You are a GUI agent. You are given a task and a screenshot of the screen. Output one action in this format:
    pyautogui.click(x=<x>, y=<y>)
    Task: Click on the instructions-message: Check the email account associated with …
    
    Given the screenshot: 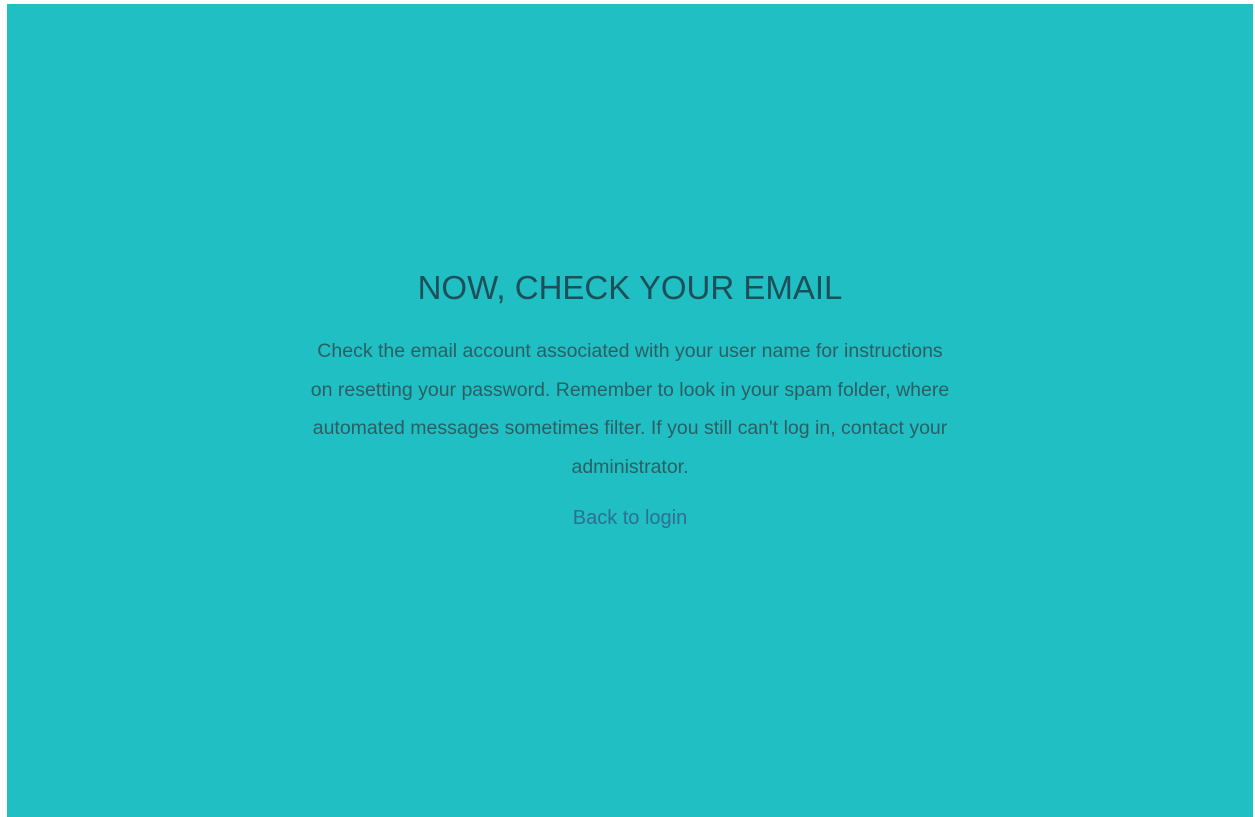 What is the action you would take?
    pyautogui.click(x=630, y=409)
    